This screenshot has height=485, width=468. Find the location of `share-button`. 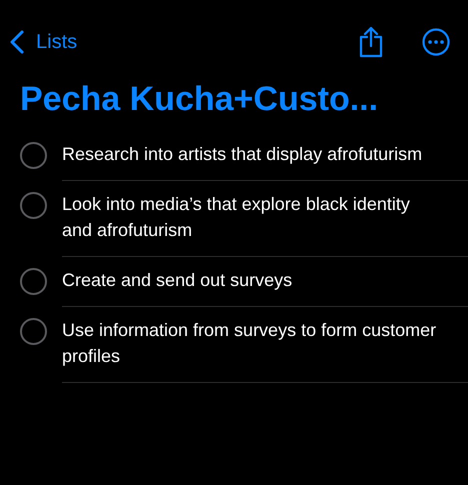

share-button is located at coordinates (371, 42).